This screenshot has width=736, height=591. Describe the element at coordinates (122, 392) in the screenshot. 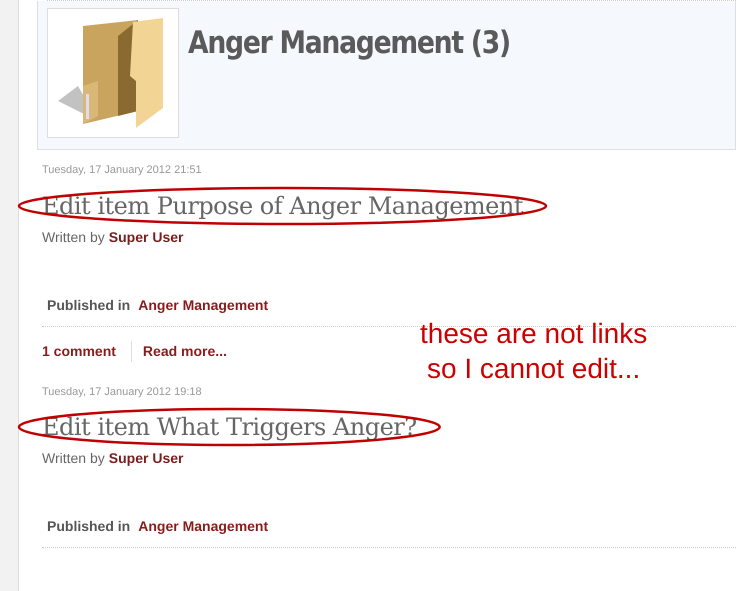

I see `article-date: Tuesday, 17 January 2012 19:18` at that location.